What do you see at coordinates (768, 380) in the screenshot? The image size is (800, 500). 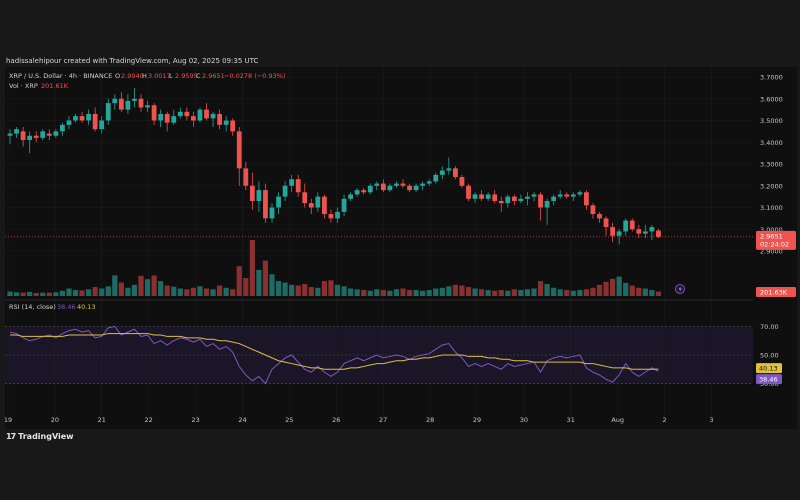 I see `rsi-tag-value: 38.46` at bounding box center [768, 380].